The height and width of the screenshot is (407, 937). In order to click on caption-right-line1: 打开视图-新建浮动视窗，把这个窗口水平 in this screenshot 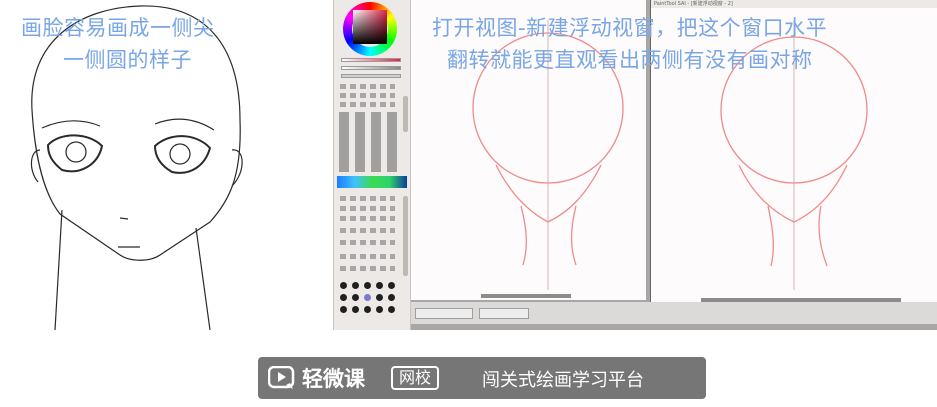, I will do `click(630, 28)`.